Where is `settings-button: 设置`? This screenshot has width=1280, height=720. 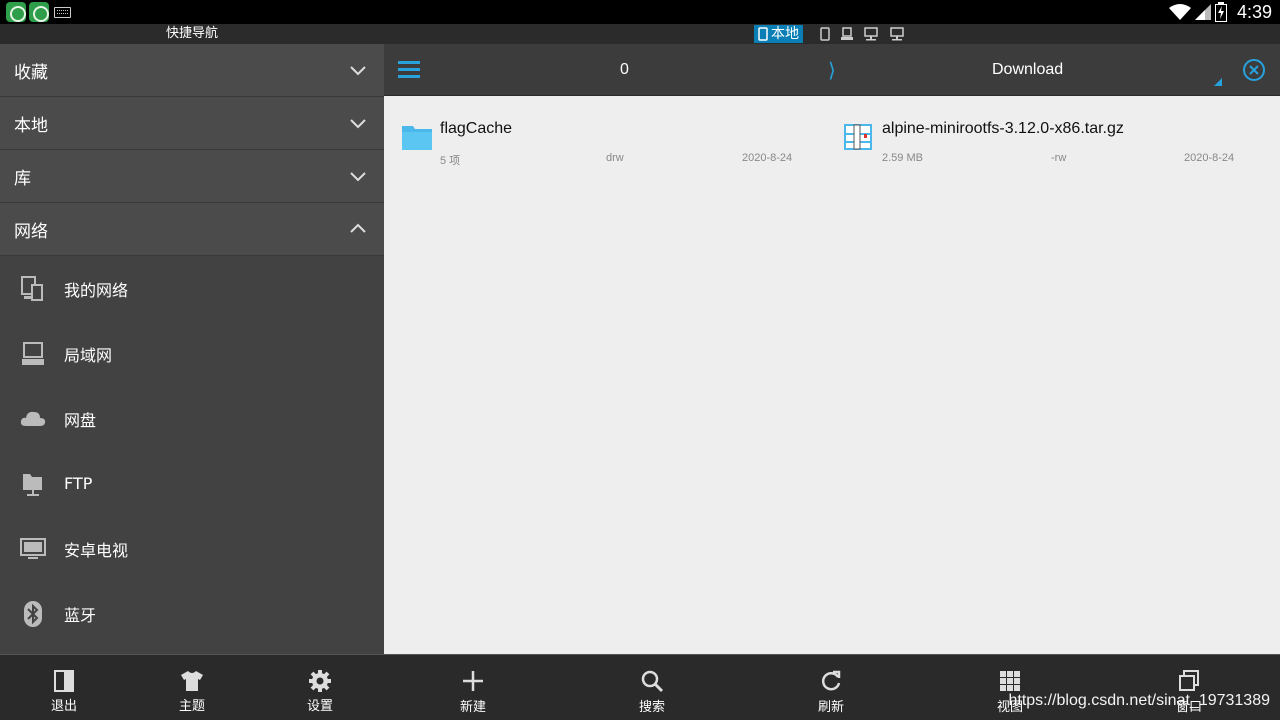 settings-button: 设置 is located at coordinates (320, 687).